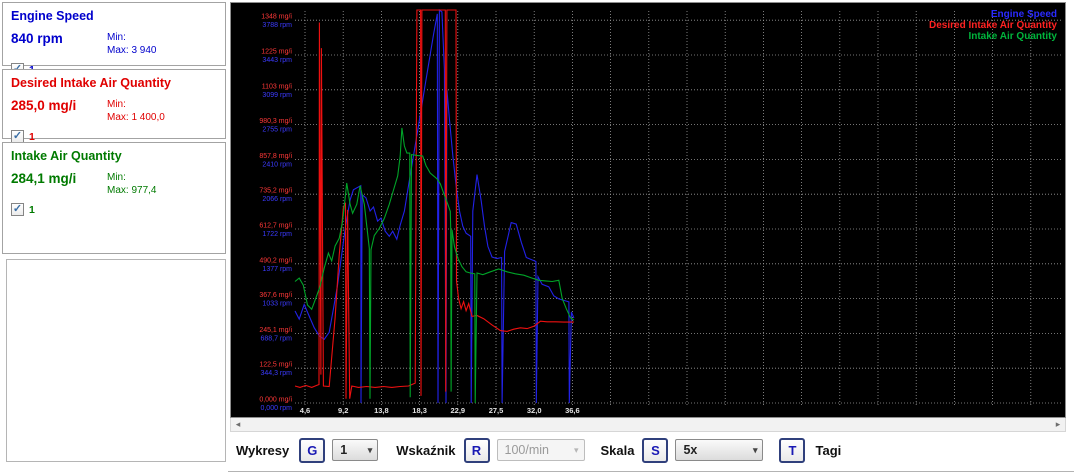  I want to click on chart-number-value: 1, so click(344, 450).